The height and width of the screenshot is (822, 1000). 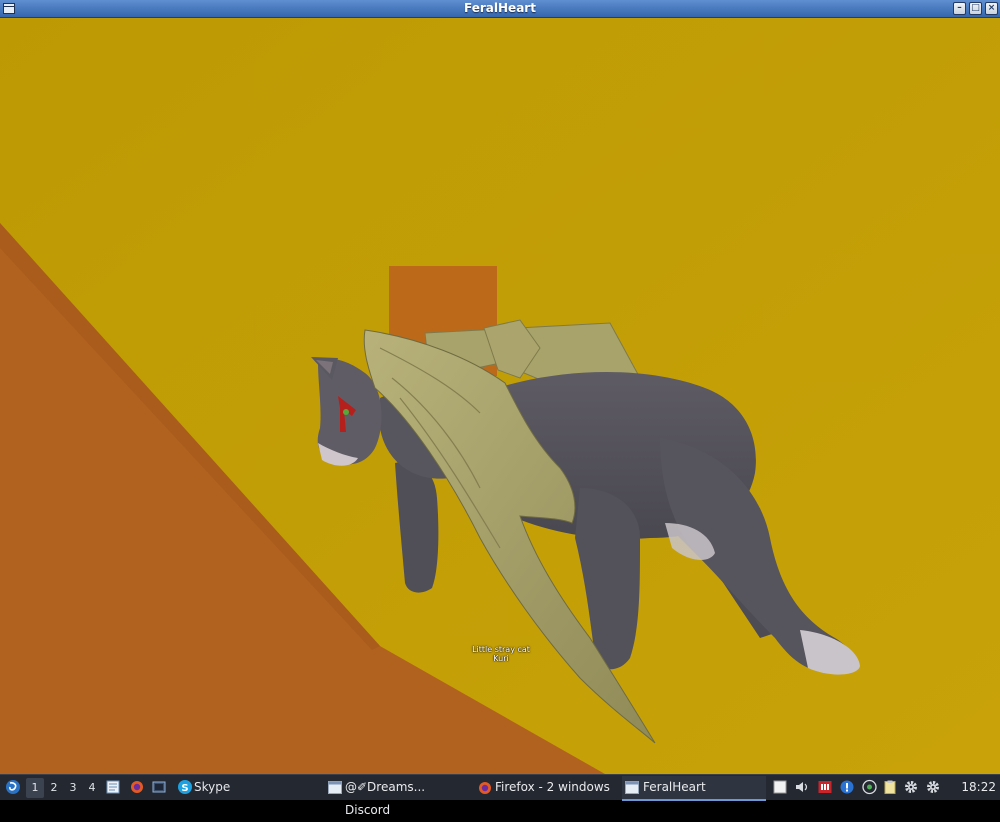 What do you see at coordinates (54, 788) in the screenshot?
I see `desktop-2-button: 2` at bounding box center [54, 788].